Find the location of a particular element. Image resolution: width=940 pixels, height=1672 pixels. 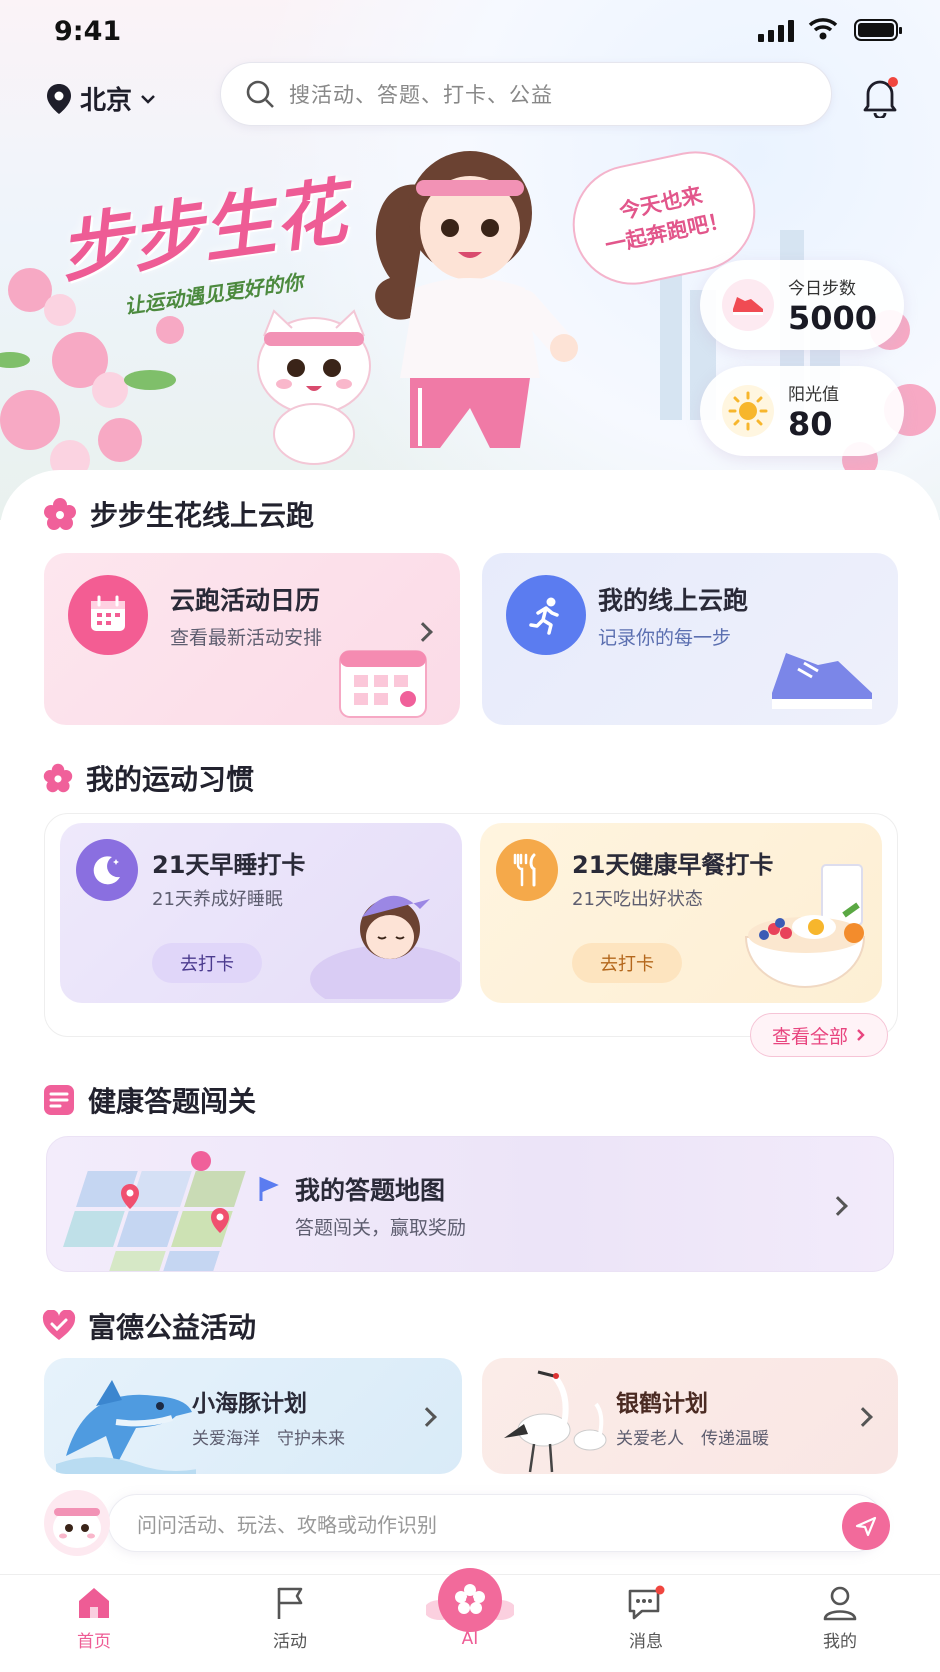

moon-icon is located at coordinates (107, 870).